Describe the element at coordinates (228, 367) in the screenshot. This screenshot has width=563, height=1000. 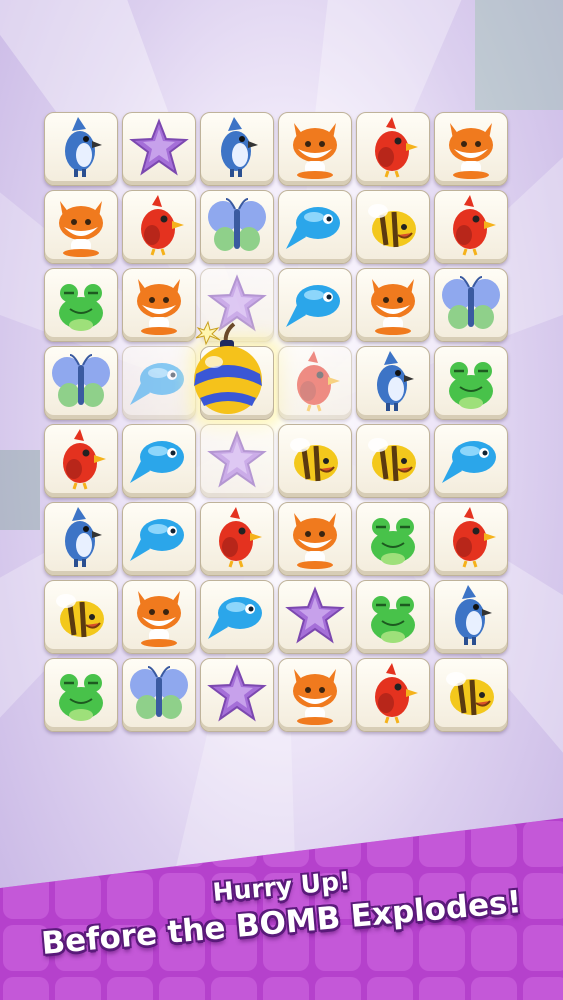
I see `bomb-icon` at that location.